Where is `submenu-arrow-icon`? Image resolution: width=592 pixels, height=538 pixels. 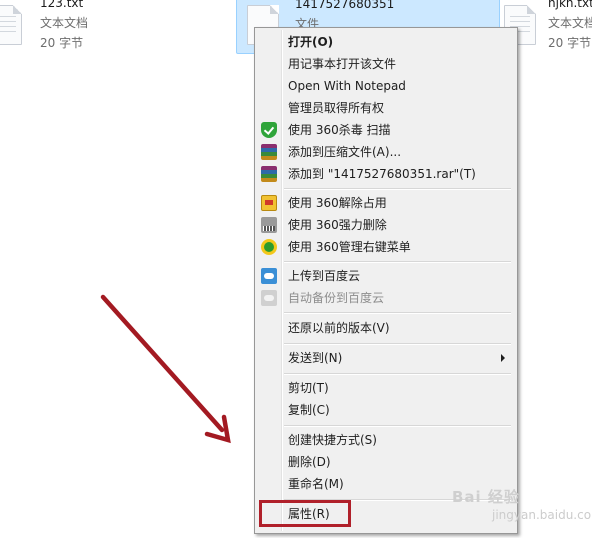
submenu-arrow-icon is located at coordinates (503, 358).